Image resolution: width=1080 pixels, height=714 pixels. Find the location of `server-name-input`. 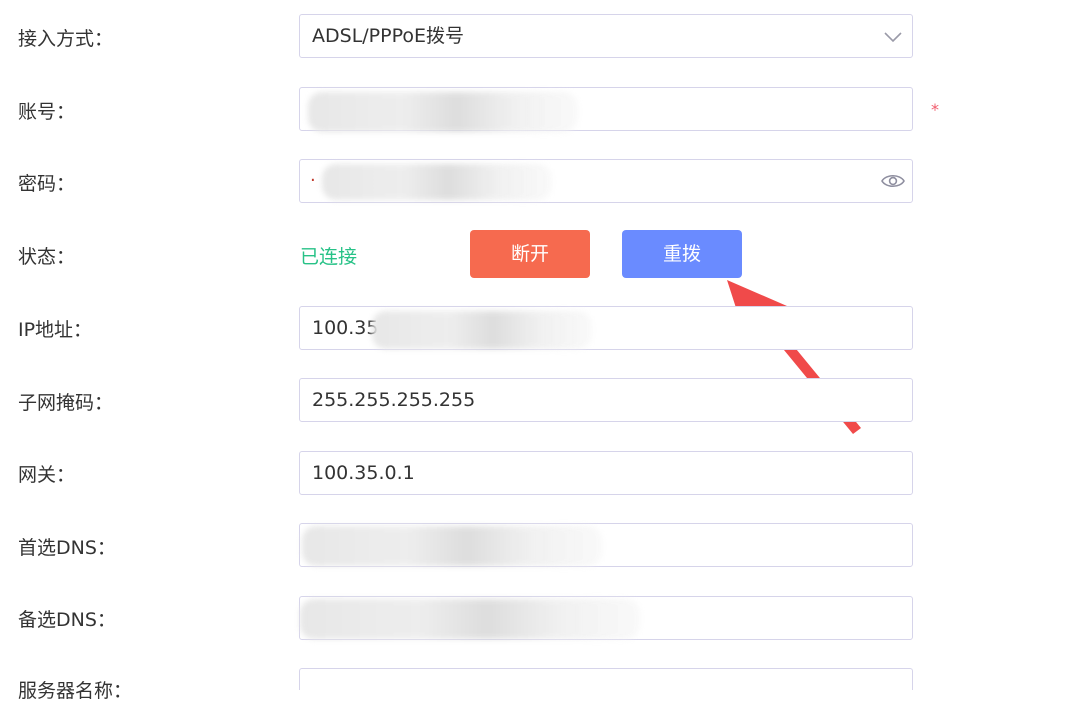

server-name-input is located at coordinates (606, 679).